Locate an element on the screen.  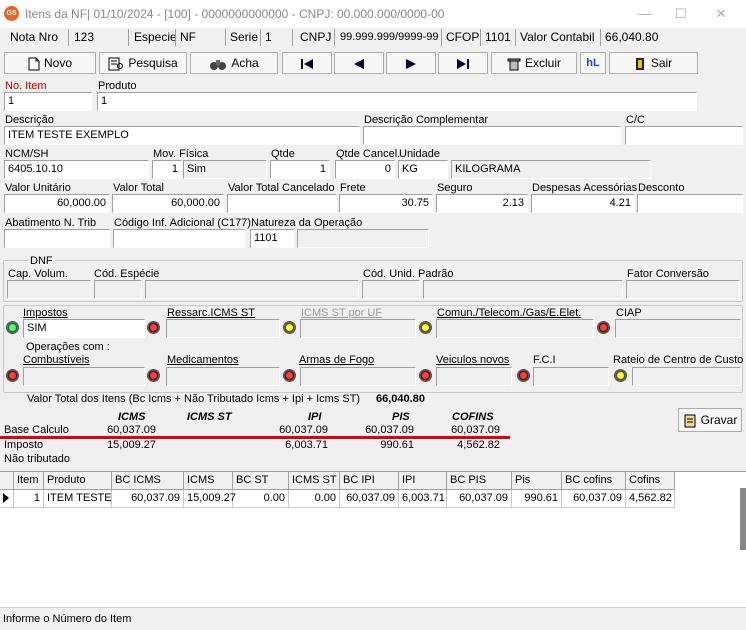
ncm-input: 6405.10.10 is located at coordinates (76, 169).